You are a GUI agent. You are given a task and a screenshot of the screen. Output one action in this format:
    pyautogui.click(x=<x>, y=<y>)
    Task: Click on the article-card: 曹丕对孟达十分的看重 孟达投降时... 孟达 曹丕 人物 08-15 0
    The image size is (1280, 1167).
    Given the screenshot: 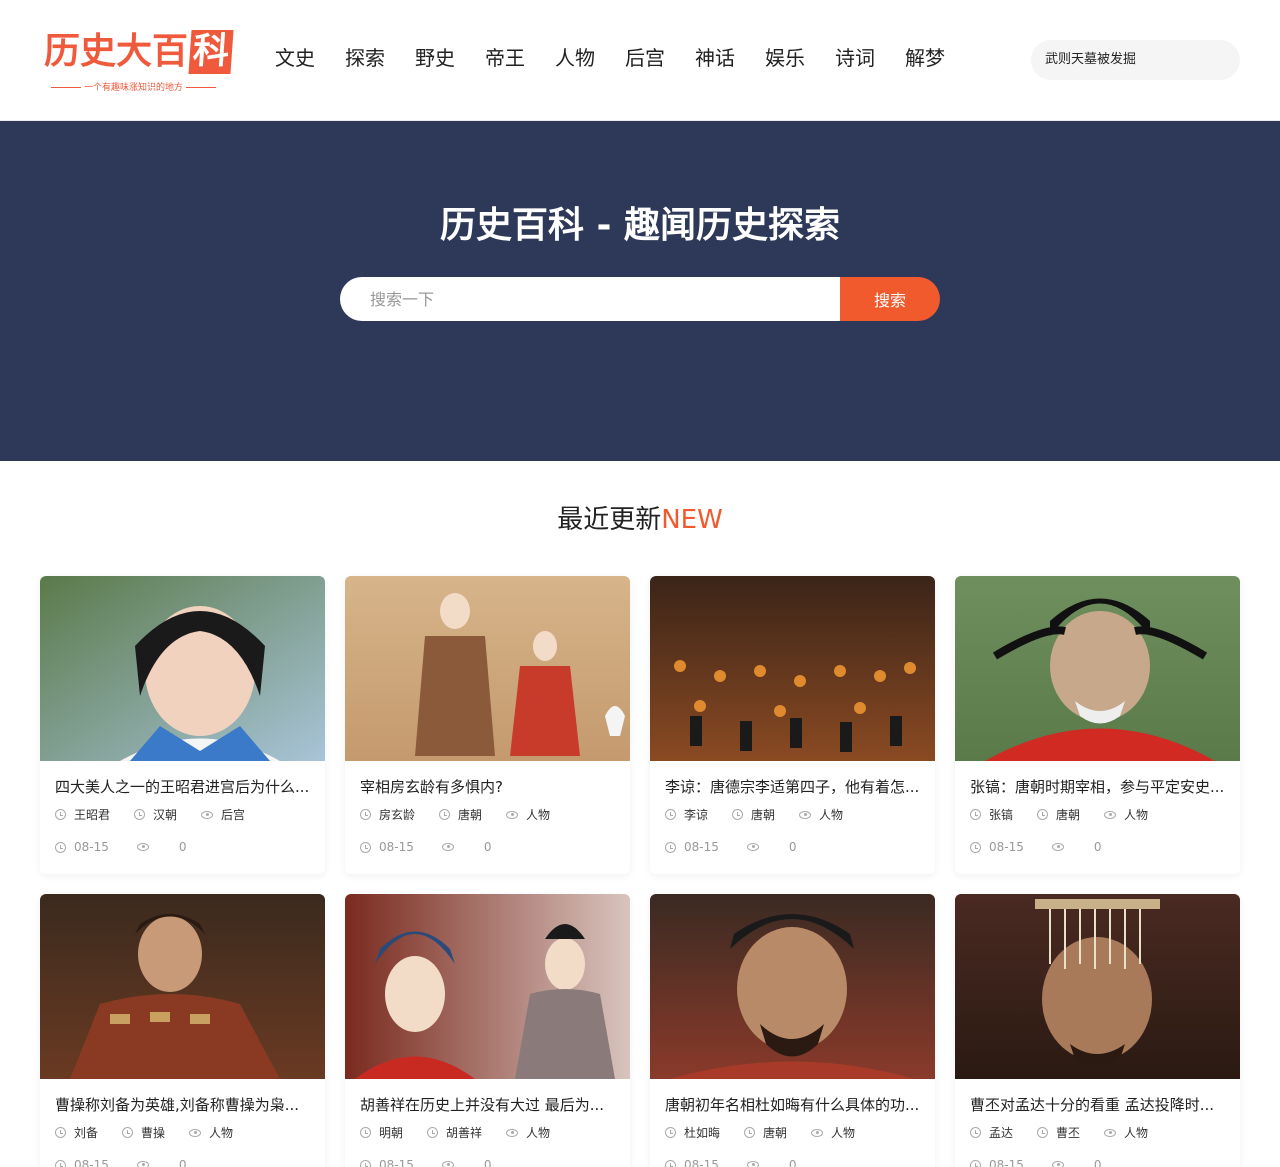 What is the action you would take?
    pyautogui.click(x=1097, y=1030)
    